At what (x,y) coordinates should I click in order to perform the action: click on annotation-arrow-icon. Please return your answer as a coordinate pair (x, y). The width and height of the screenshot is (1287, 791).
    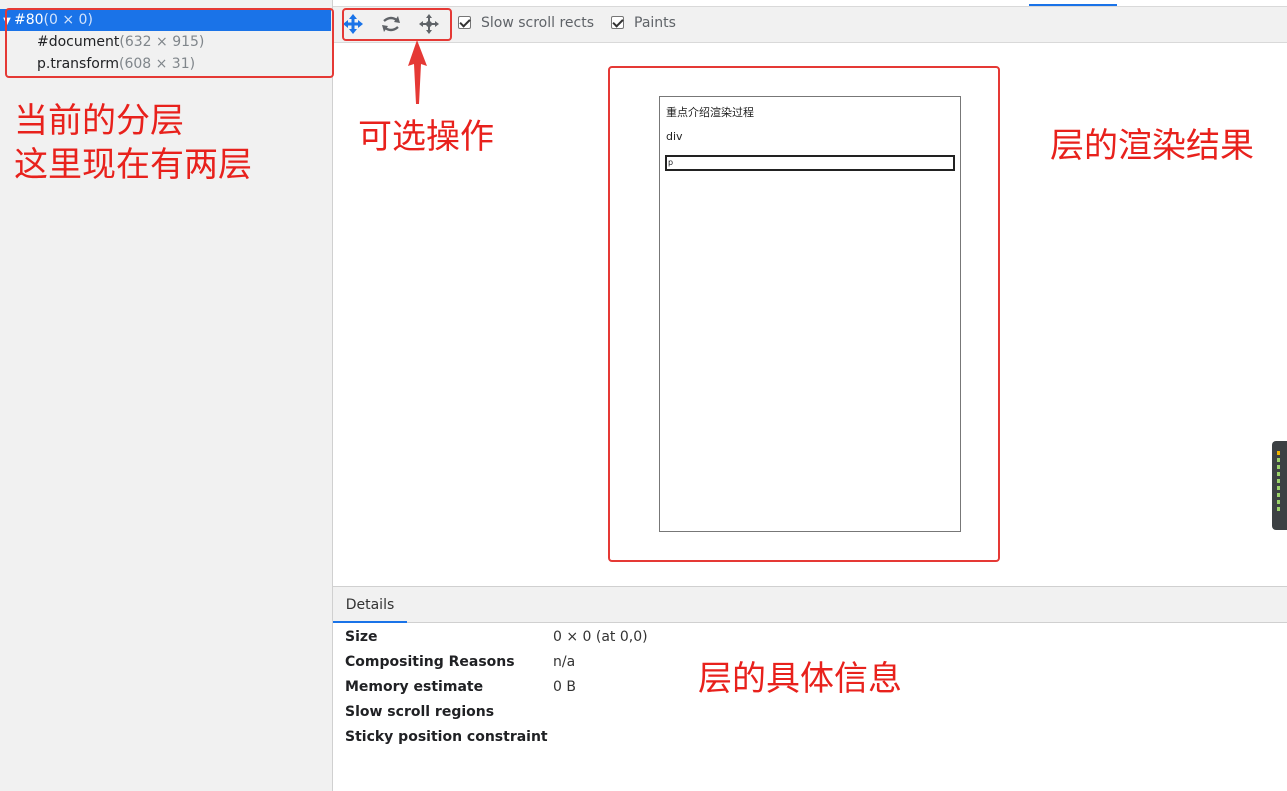
    Looking at the image, I should click on (417, 72).